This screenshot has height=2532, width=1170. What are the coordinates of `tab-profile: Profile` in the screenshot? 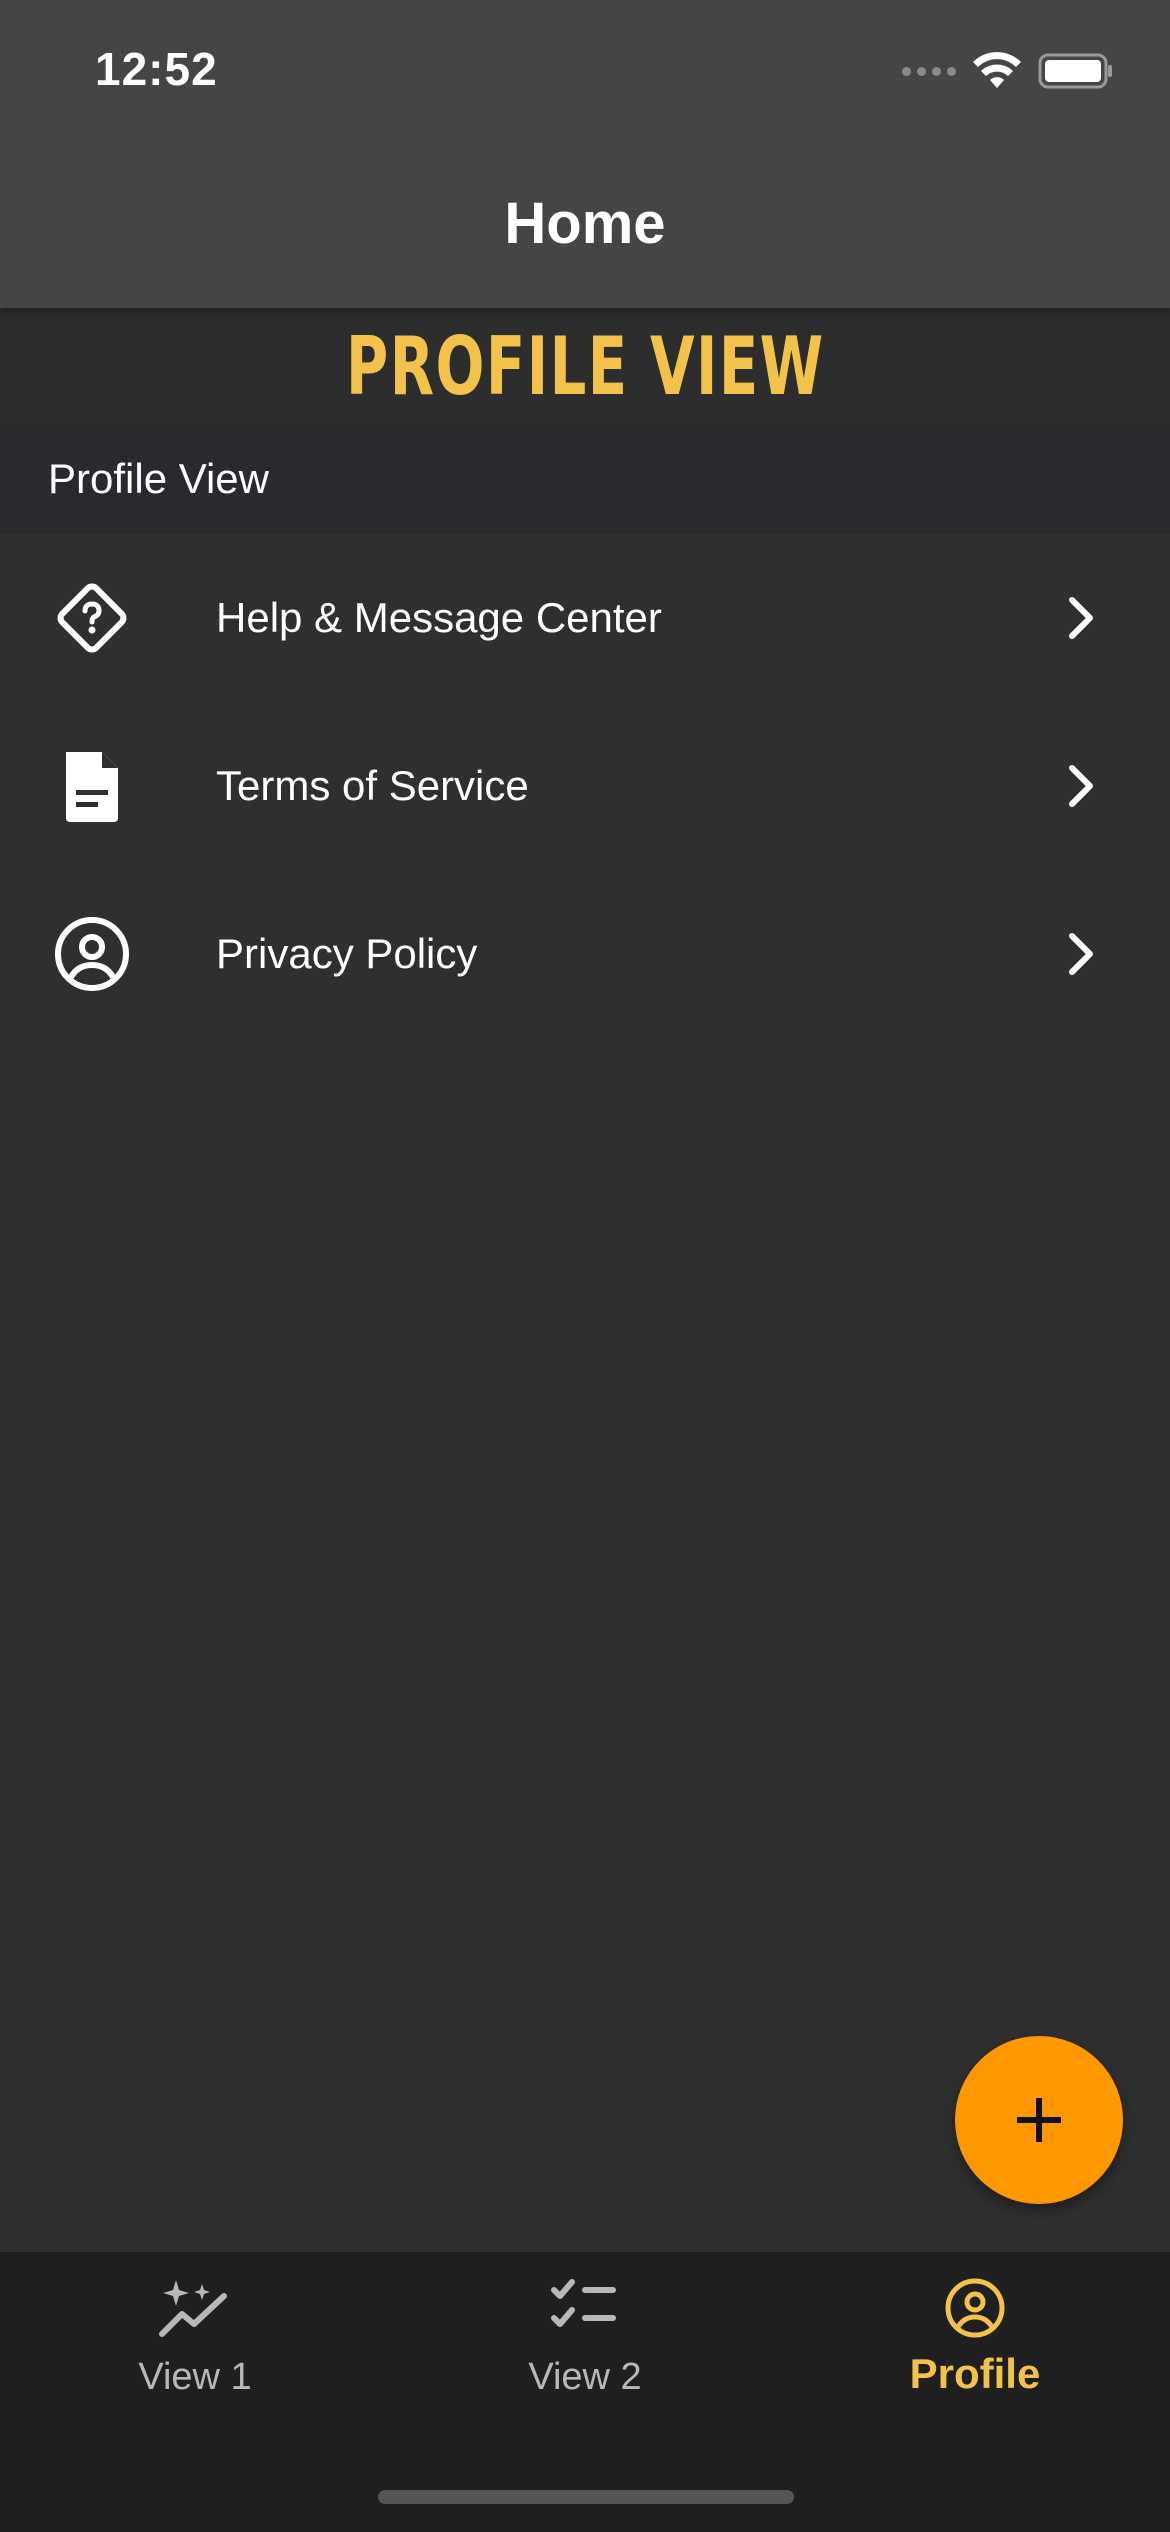 It's located at (975, 2352).